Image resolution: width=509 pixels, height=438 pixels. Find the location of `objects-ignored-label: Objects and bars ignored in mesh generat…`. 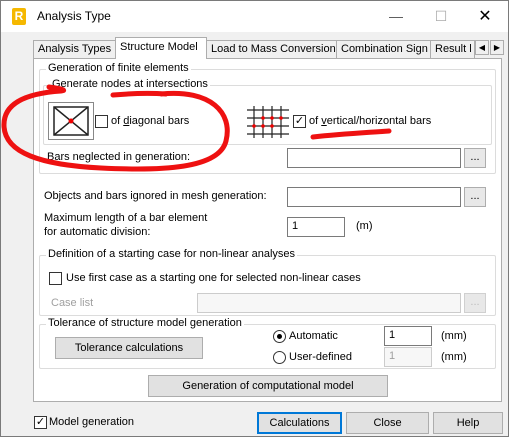

objects-ignored-label: Objects and bars ignored in mesh generat… is located at coordinates (155, 196).